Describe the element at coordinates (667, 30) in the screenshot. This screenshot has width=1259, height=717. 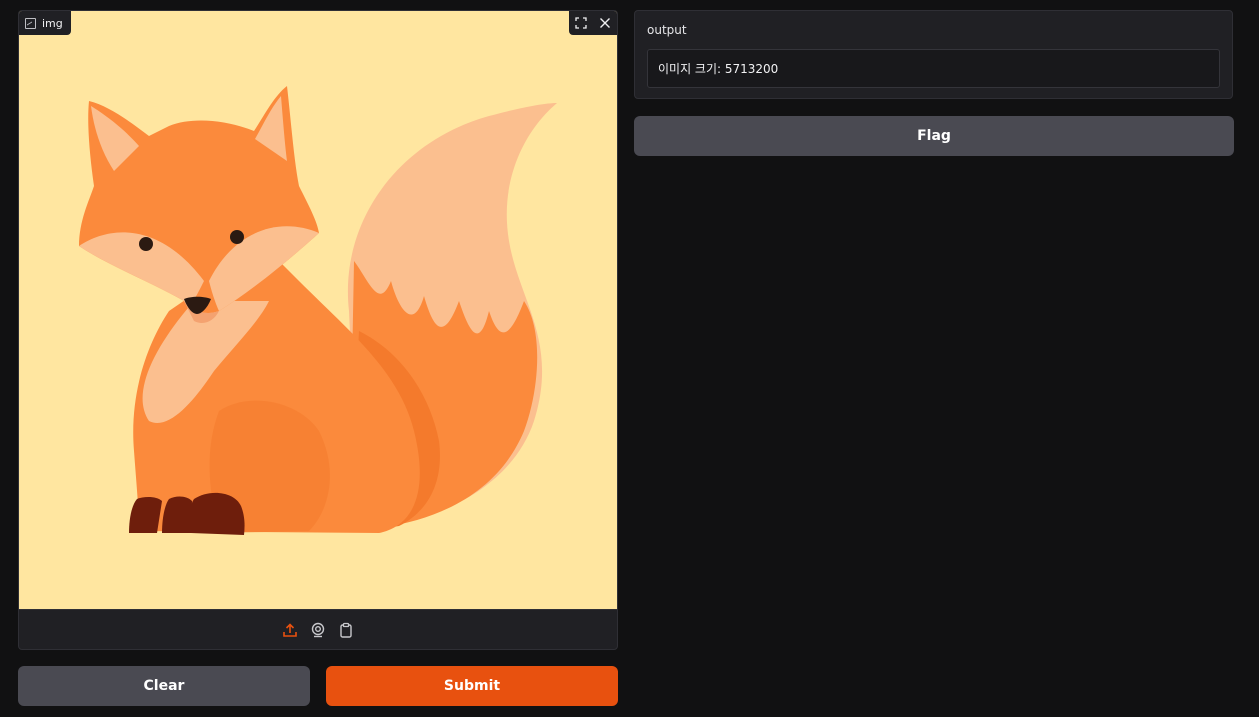
I see `output-label: output` at that location.